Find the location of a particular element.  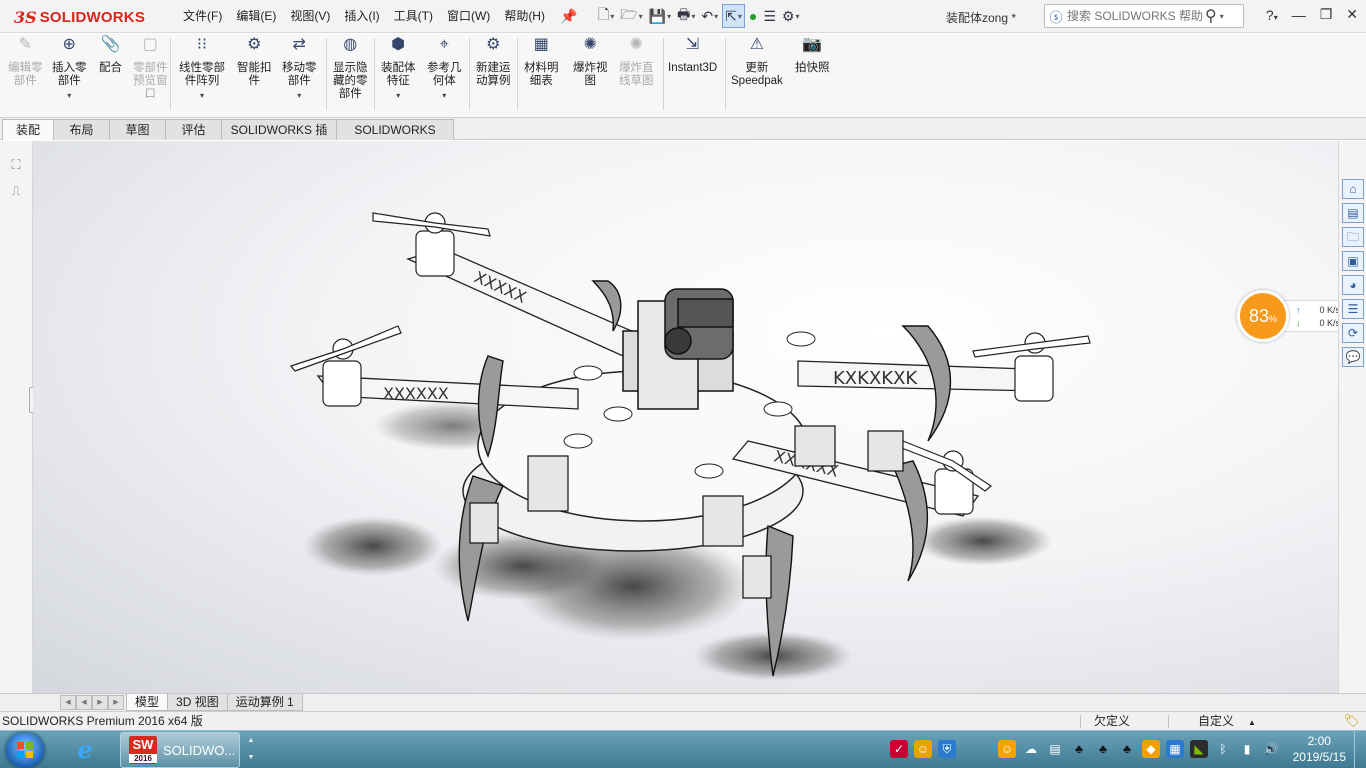

tab-solidworks-addins: SOLIDWORKS 插件 is located at coordinates (279, 138).